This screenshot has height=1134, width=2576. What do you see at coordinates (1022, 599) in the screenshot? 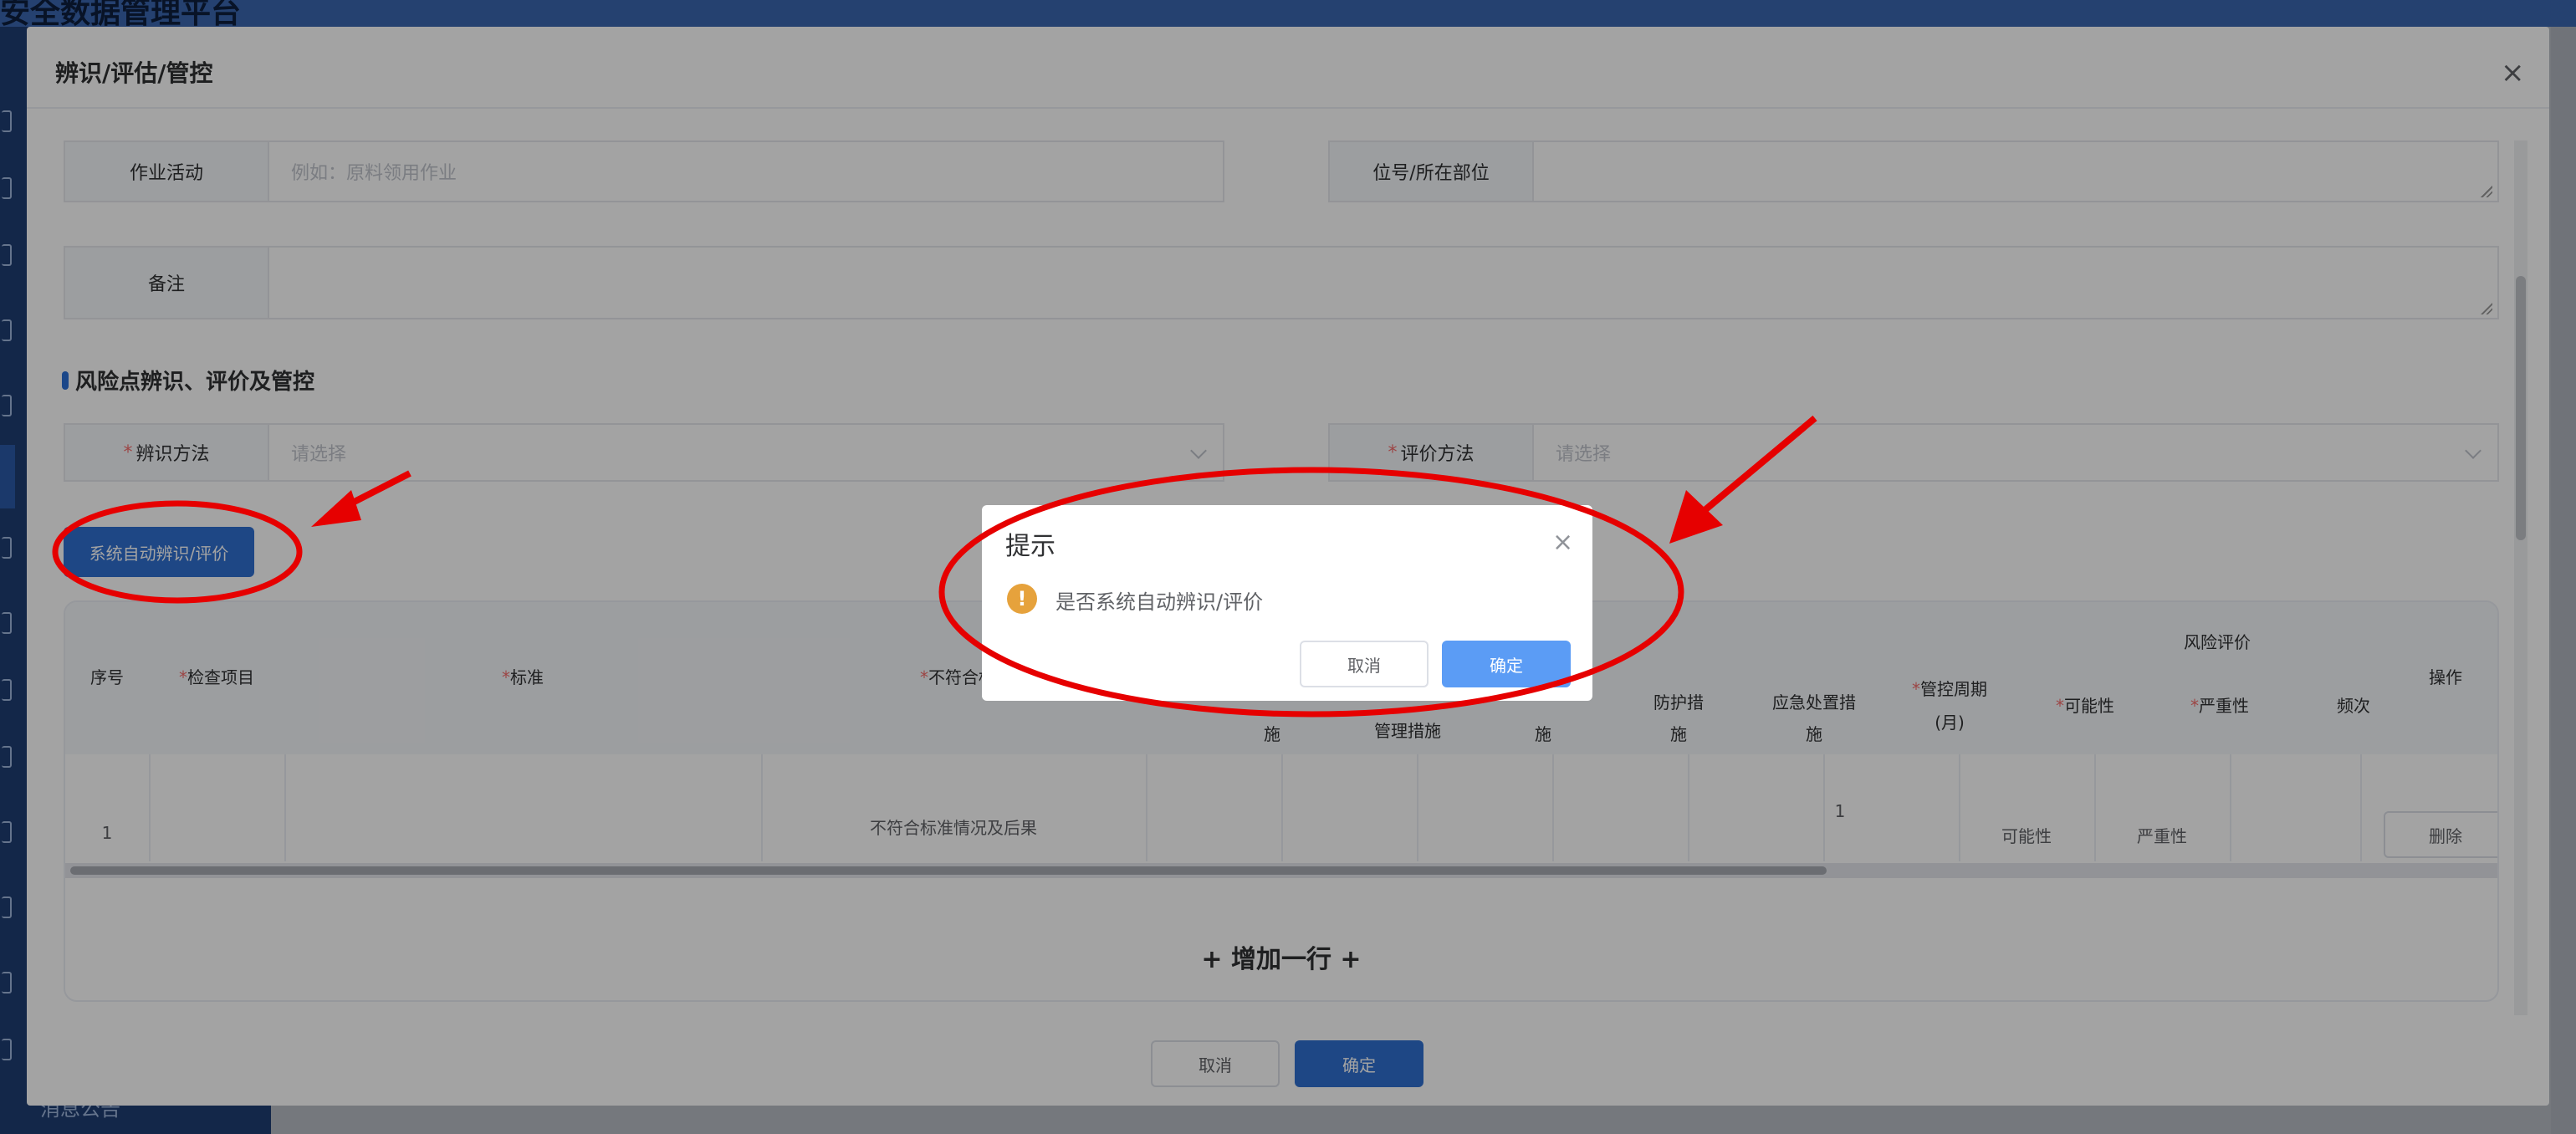
I see `warning-icon: !` at bounding box center [1022, 599].